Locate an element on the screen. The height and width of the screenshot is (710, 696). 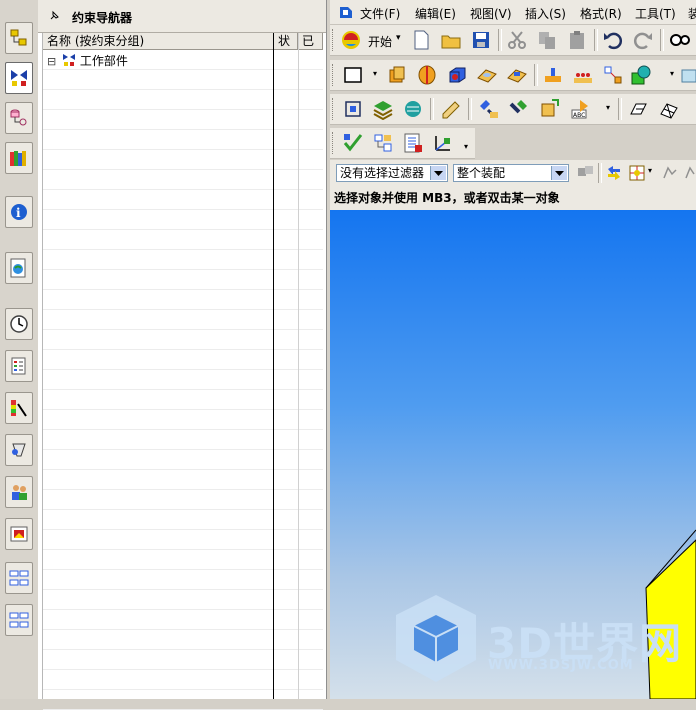
type-filter-dropdown-arrow is located at coordinates (438, 173).